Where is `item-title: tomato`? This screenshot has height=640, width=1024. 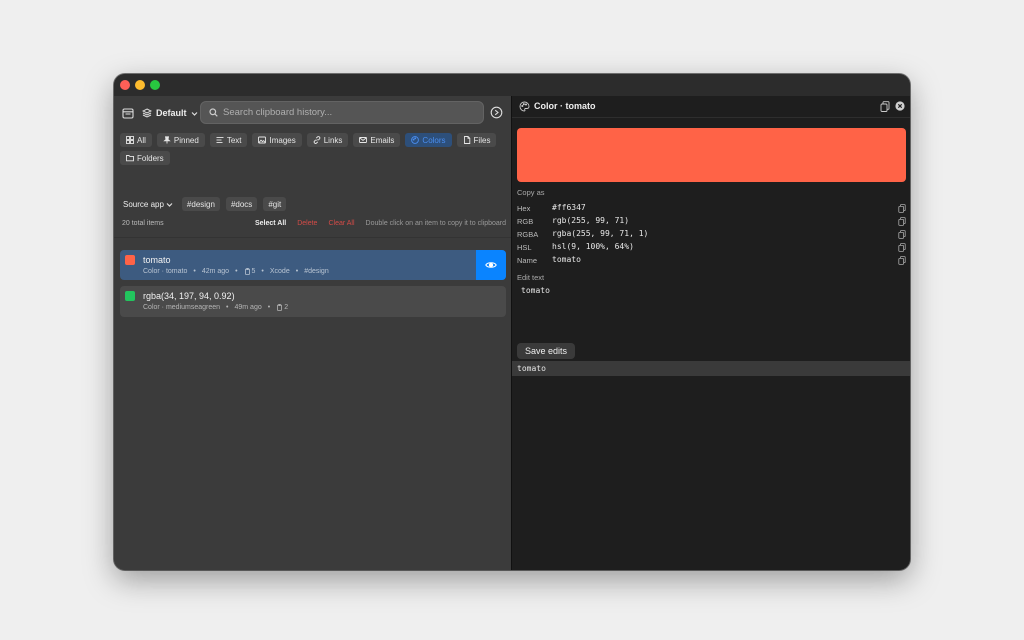
item-title: tomato is located at coordinates (157, 260).